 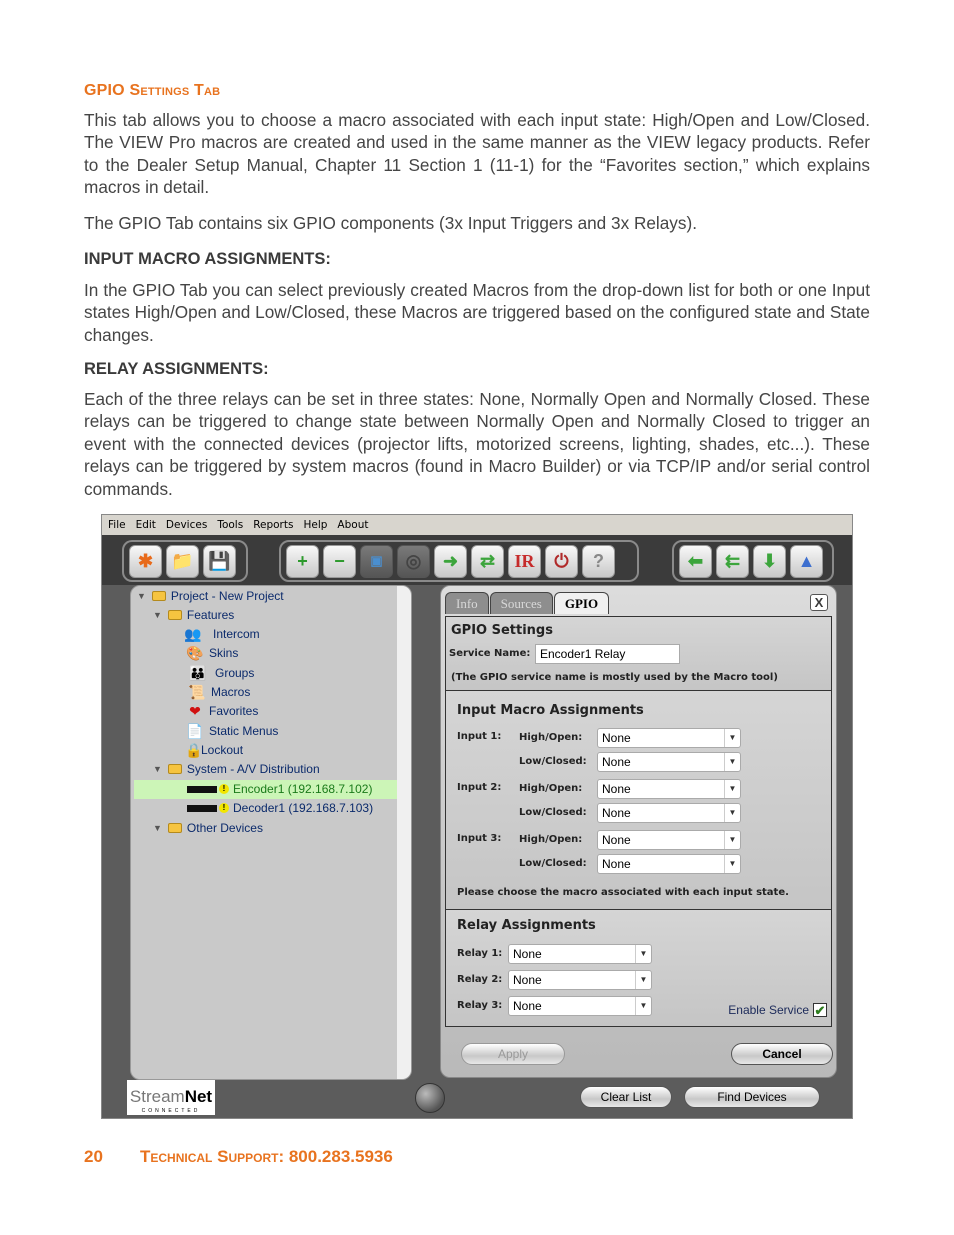 What do you see at coordinates (221, 634) in the screenshot?
I see `tree-item-intercom: 👥 Intercom` at bounding box center [221, 634].